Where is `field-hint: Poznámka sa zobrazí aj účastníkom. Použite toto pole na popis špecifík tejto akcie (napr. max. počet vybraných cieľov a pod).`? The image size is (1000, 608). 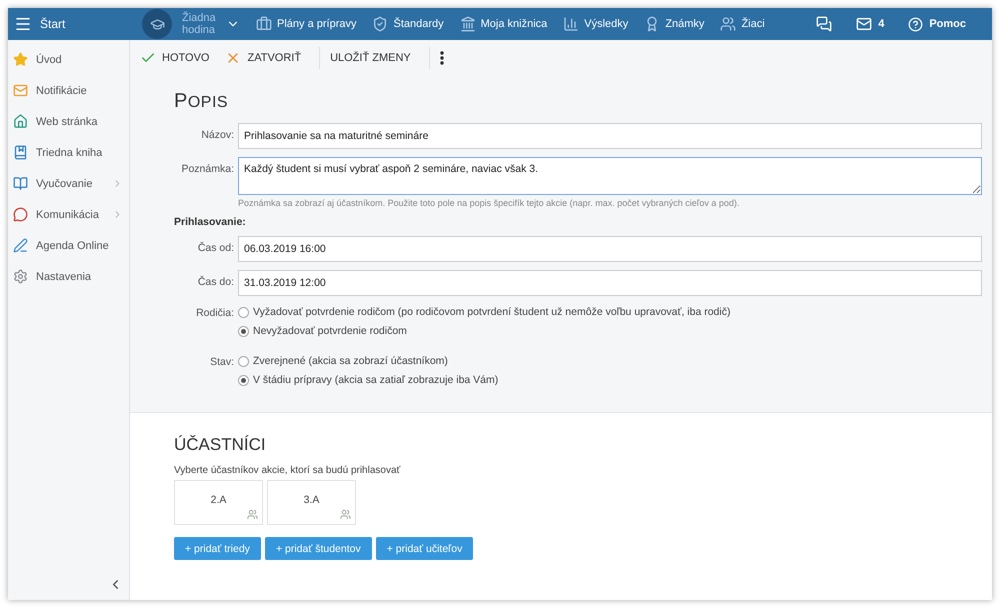
field-hint: Poznámka sa zobrazí aj účastníkom. Použite toto pole na popis špecifík tejto akcie (napr. max. počet vybraných cieľov a pod). is located at coordinates (489, 203).